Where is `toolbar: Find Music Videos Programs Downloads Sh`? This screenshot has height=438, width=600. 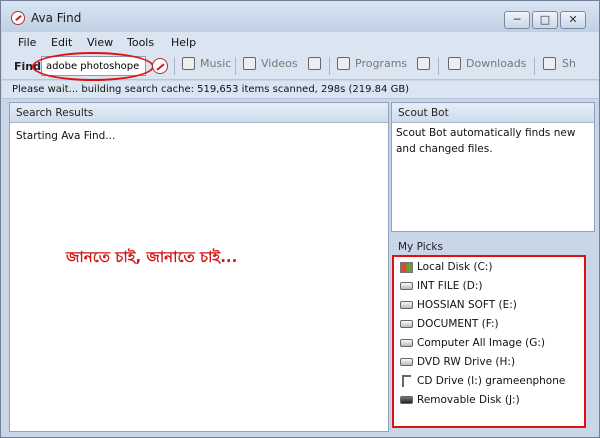
toolbar: Find Music Videos Programs Downloads Sh is located at coordinates (300, 66).